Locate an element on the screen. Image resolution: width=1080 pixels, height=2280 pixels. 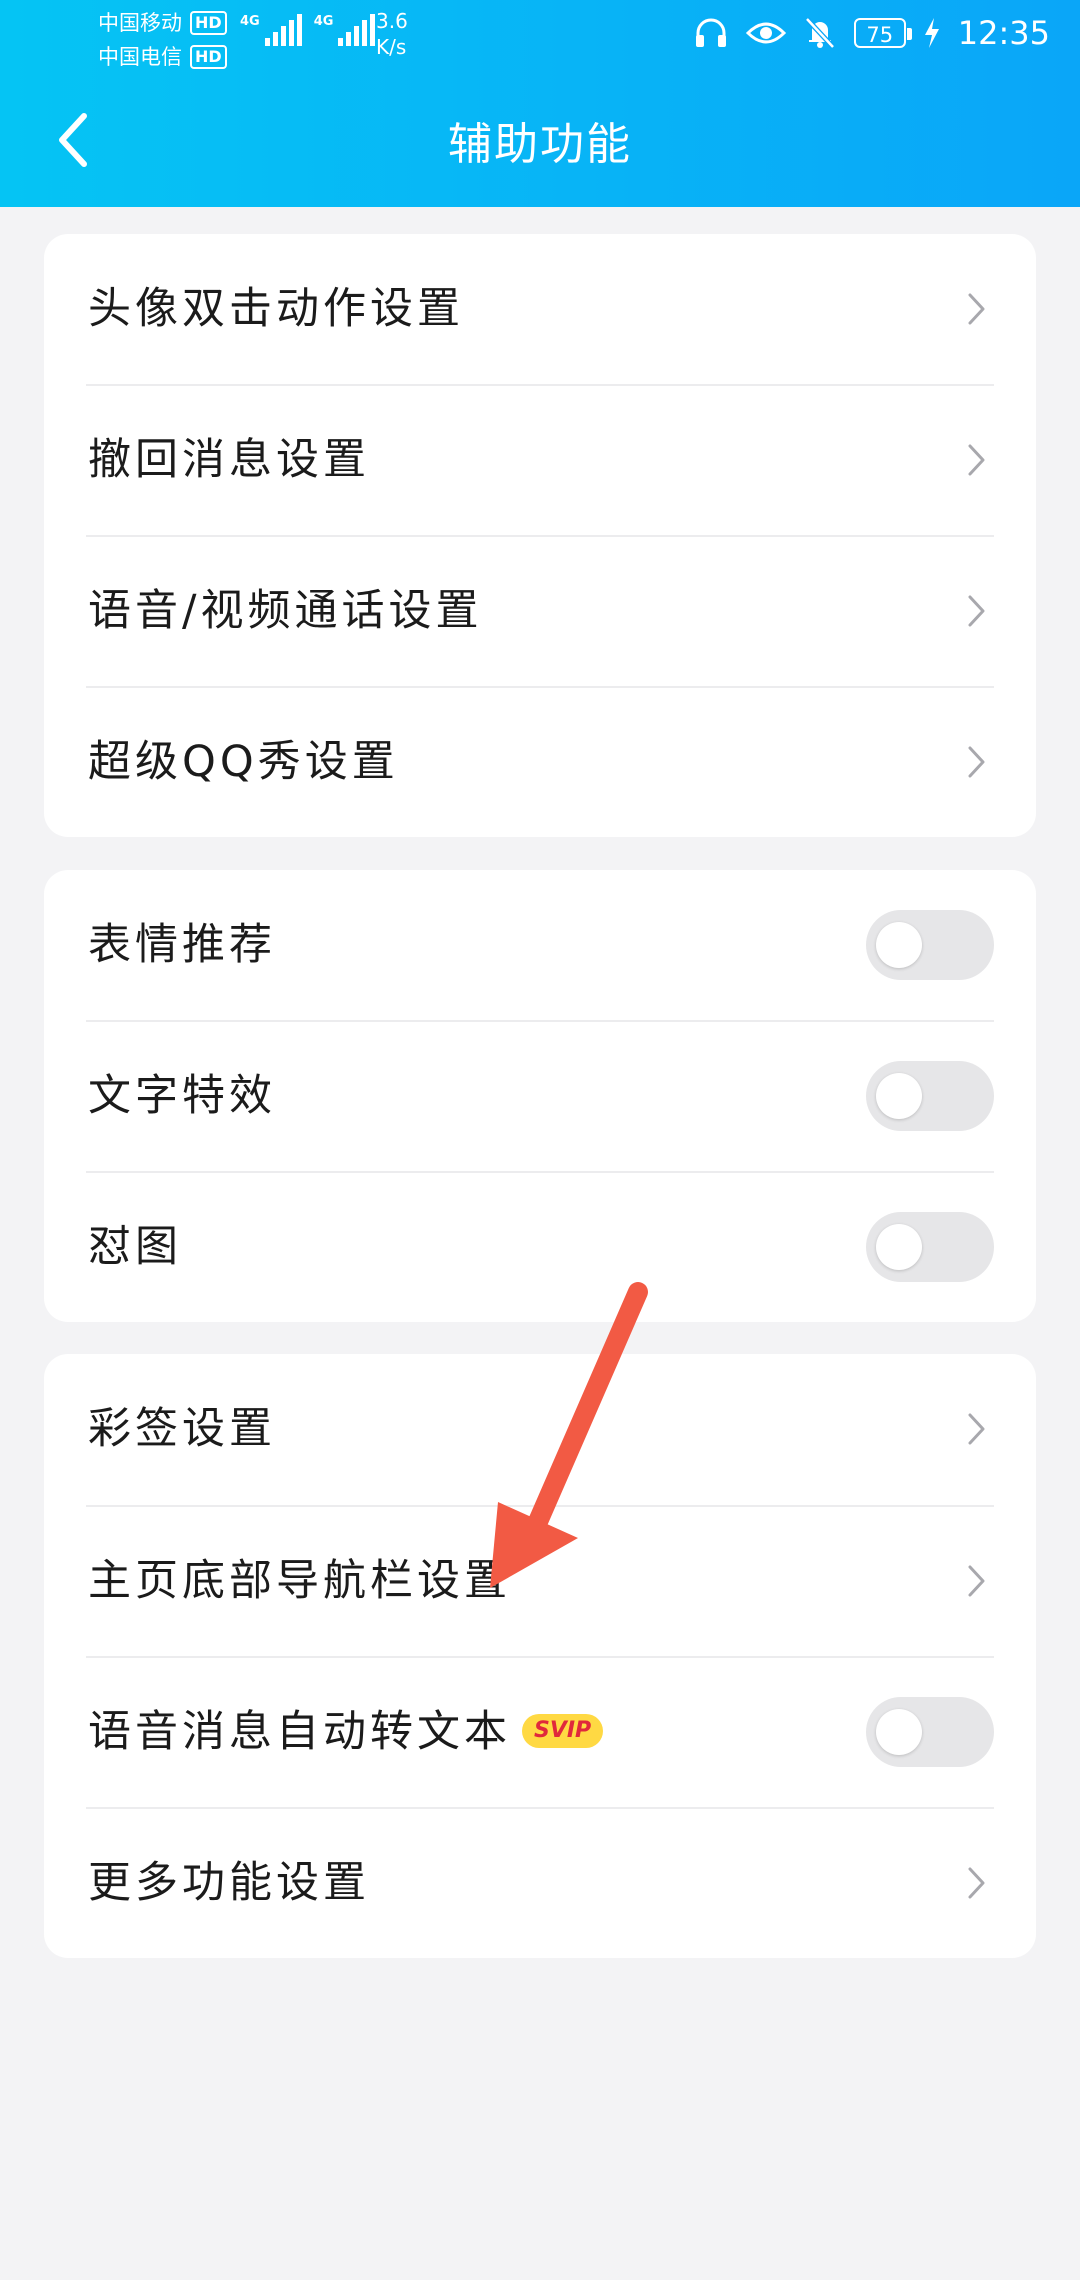
setting-label: 文字特效 is located at coordinates (182, 1096).